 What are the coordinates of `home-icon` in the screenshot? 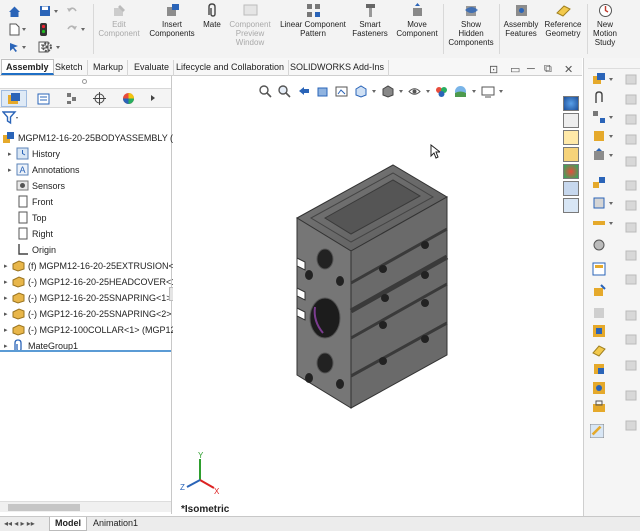 It's located at (14, 11).